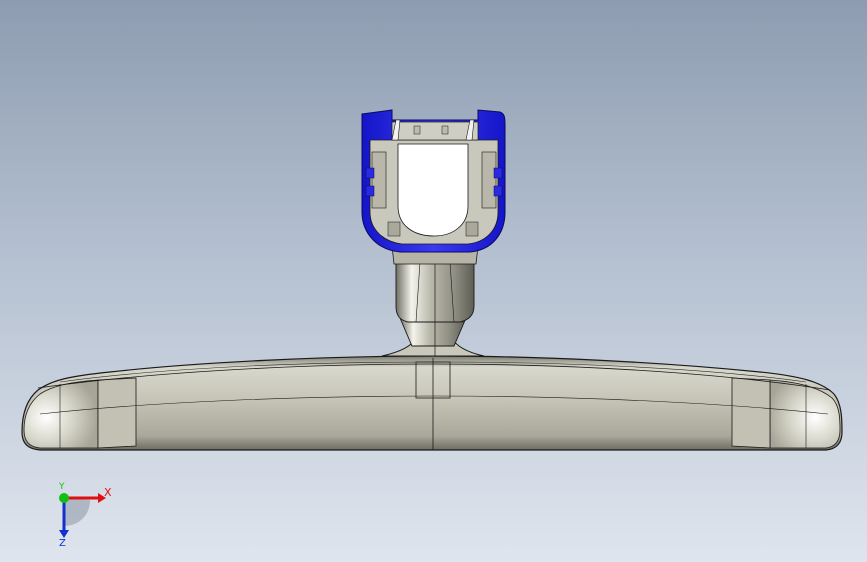  What do you see at coordinates (77, 512) in the screenshot?
I see `triad-plane` at bounding box center [77, 512].